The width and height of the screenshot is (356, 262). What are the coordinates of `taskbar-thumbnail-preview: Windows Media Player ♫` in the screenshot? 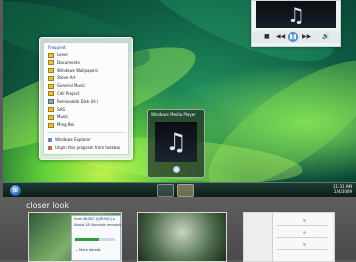 It's located at (176, 143).